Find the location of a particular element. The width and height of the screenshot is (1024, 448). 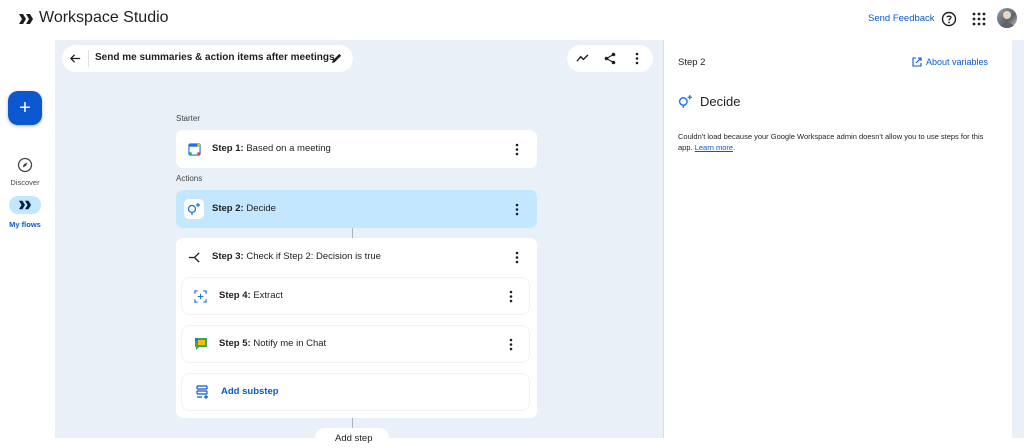

step-3-more-icon is located at coordinates (517, 257).